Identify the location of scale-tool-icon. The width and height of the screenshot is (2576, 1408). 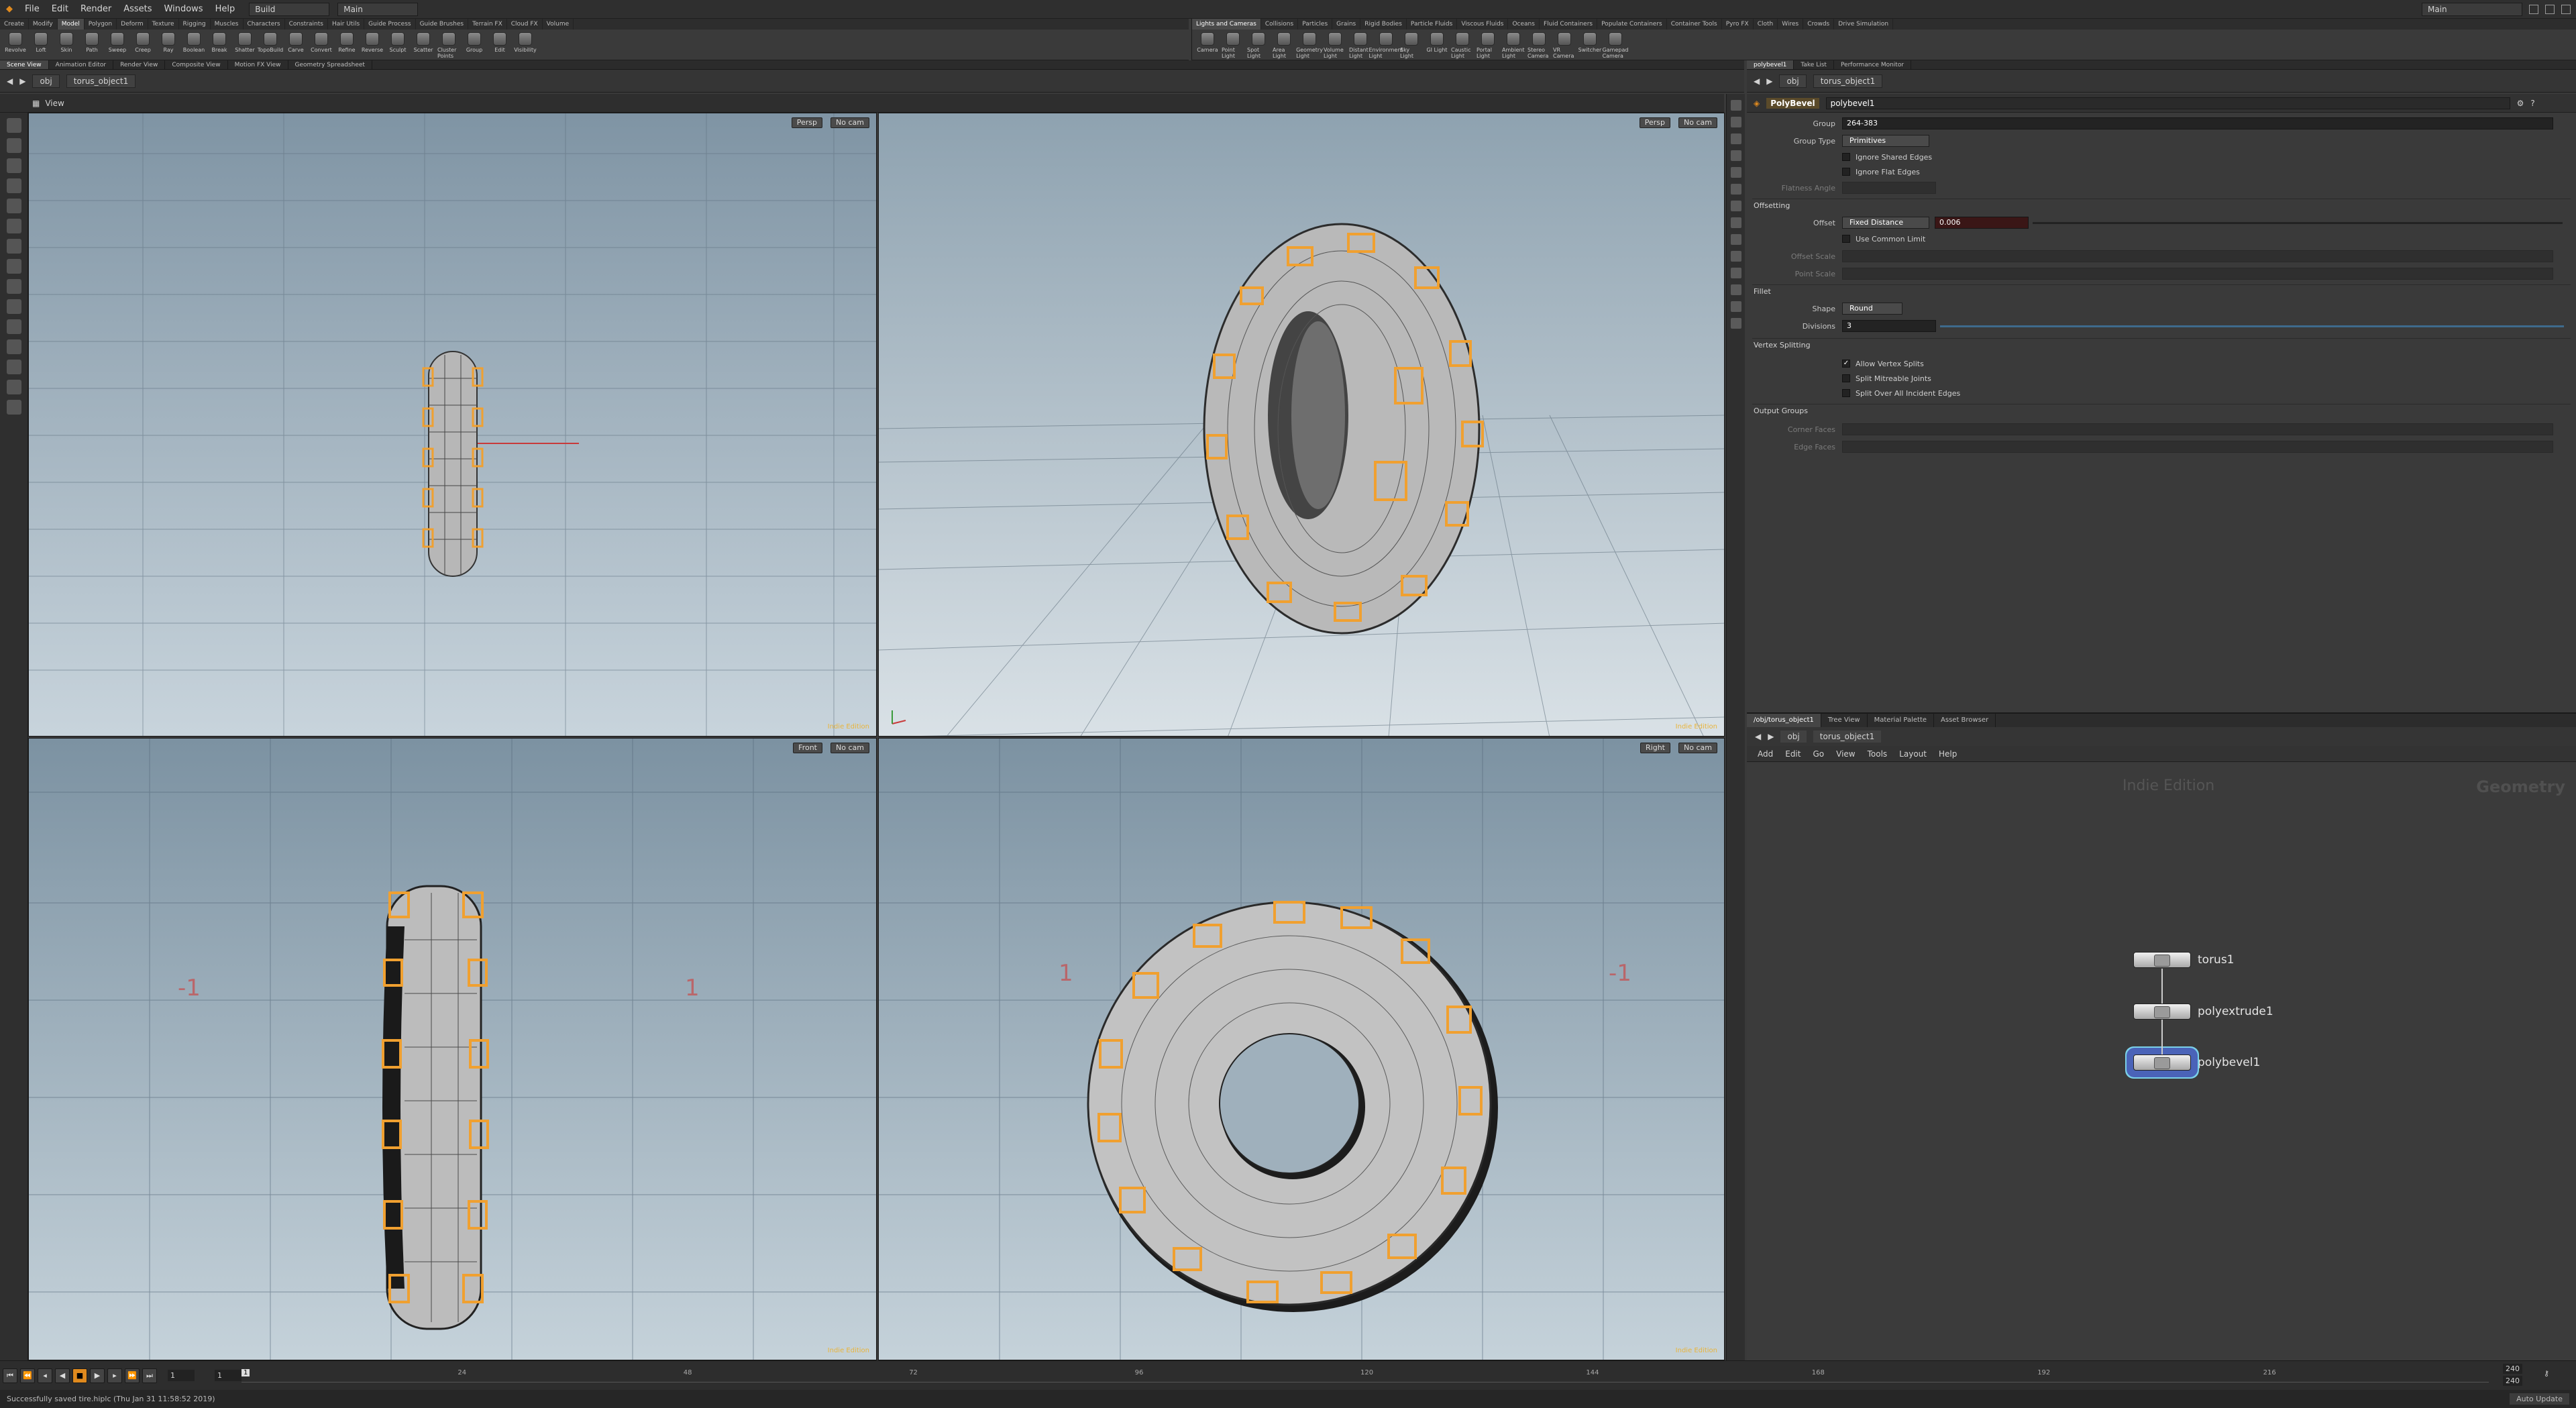
(13, 185).